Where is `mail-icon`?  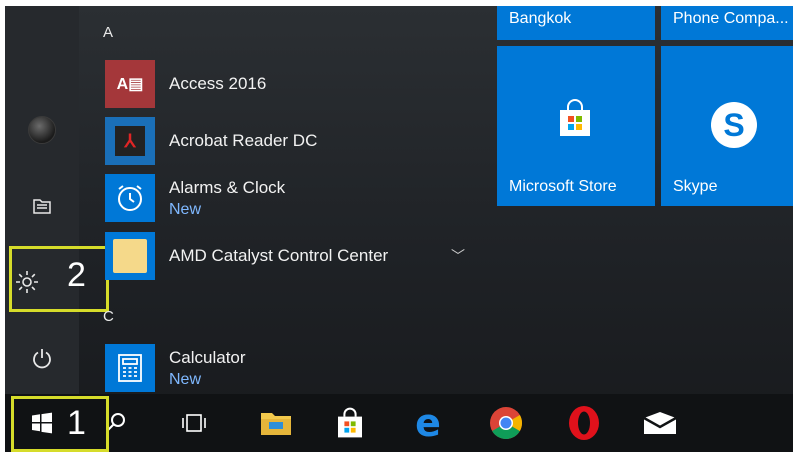 mail-icon is located at coordinates (660, 423).